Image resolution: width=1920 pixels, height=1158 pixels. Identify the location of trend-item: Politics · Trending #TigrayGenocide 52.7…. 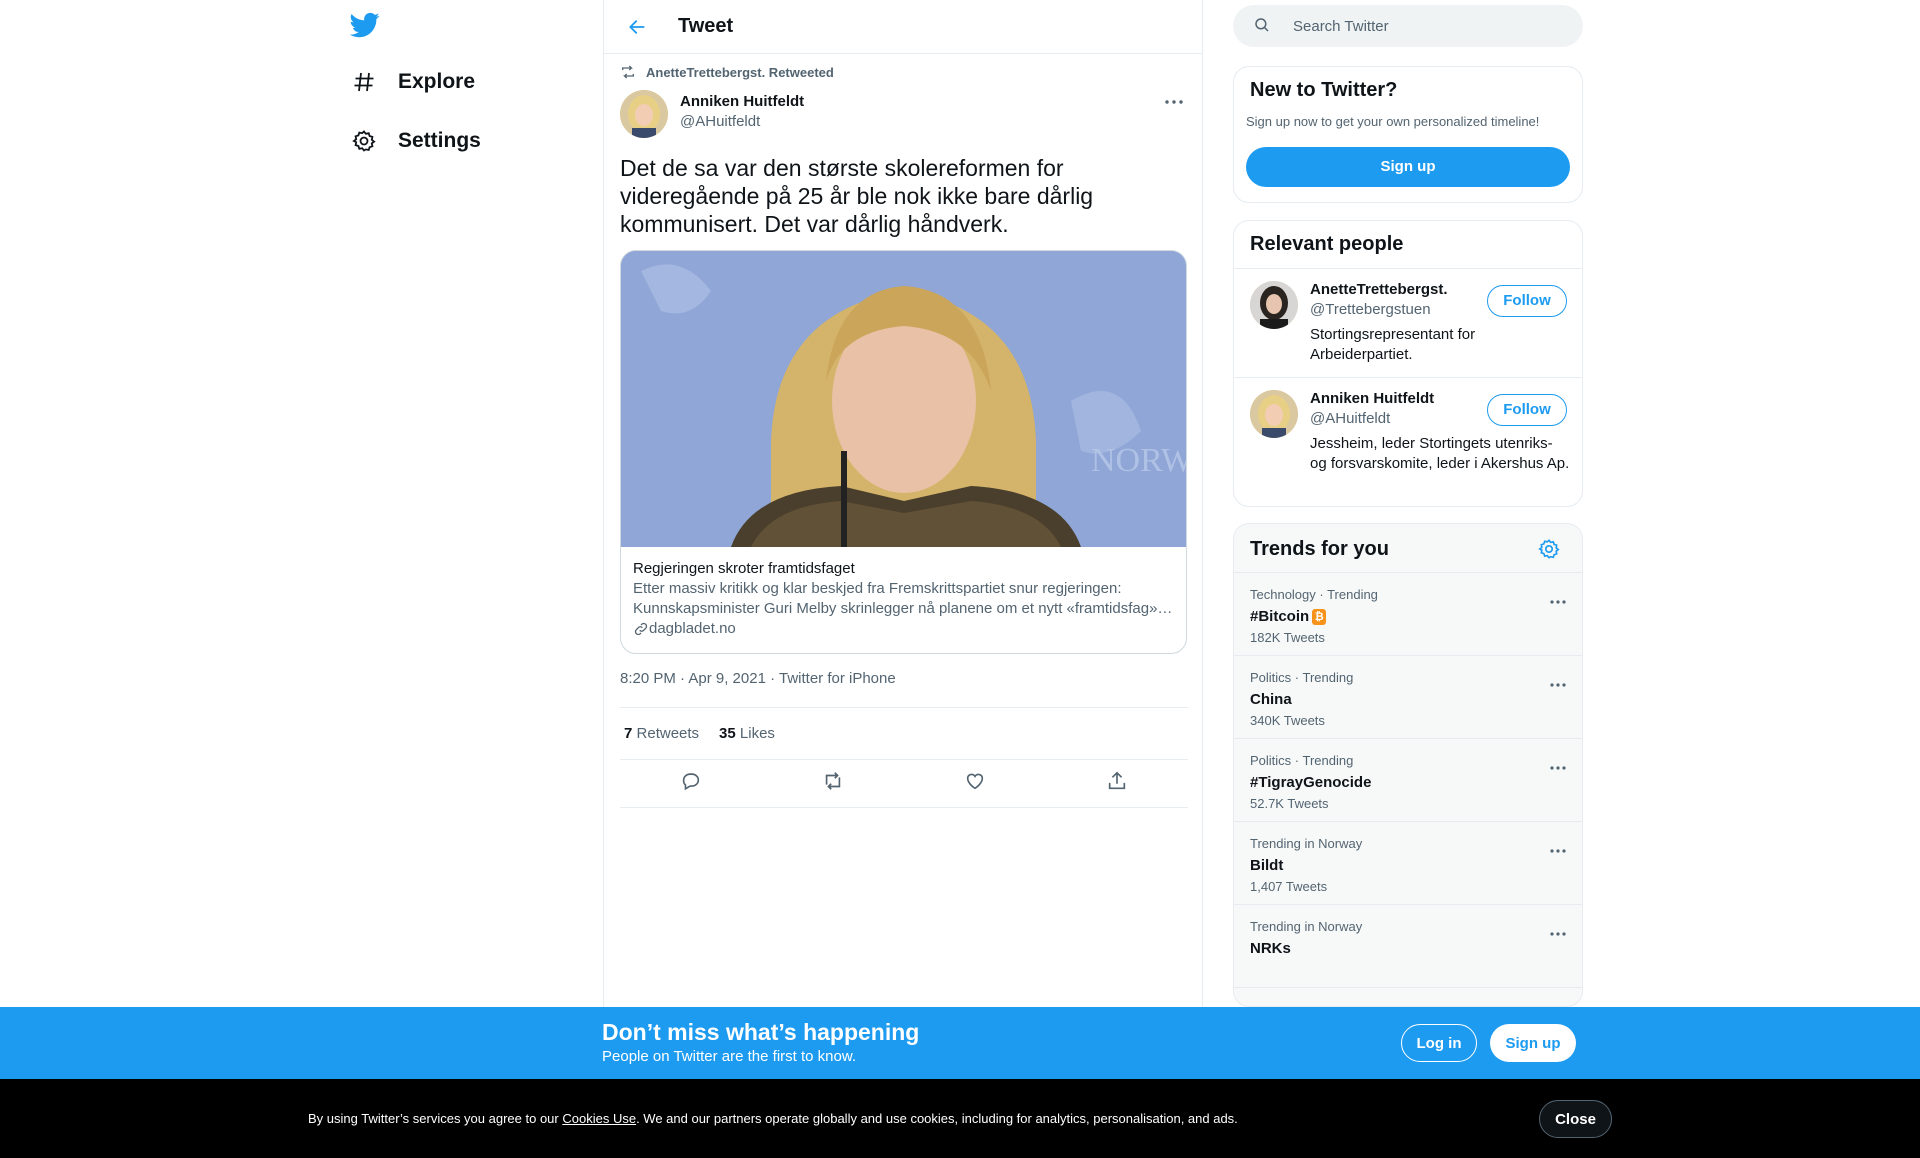
(1408, 779).